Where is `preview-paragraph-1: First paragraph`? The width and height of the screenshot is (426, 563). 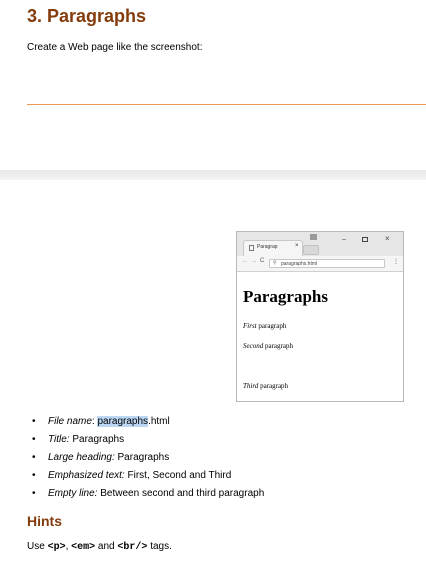
preview-paragraph-1: First paragraph is located at coordinates (264, 326).